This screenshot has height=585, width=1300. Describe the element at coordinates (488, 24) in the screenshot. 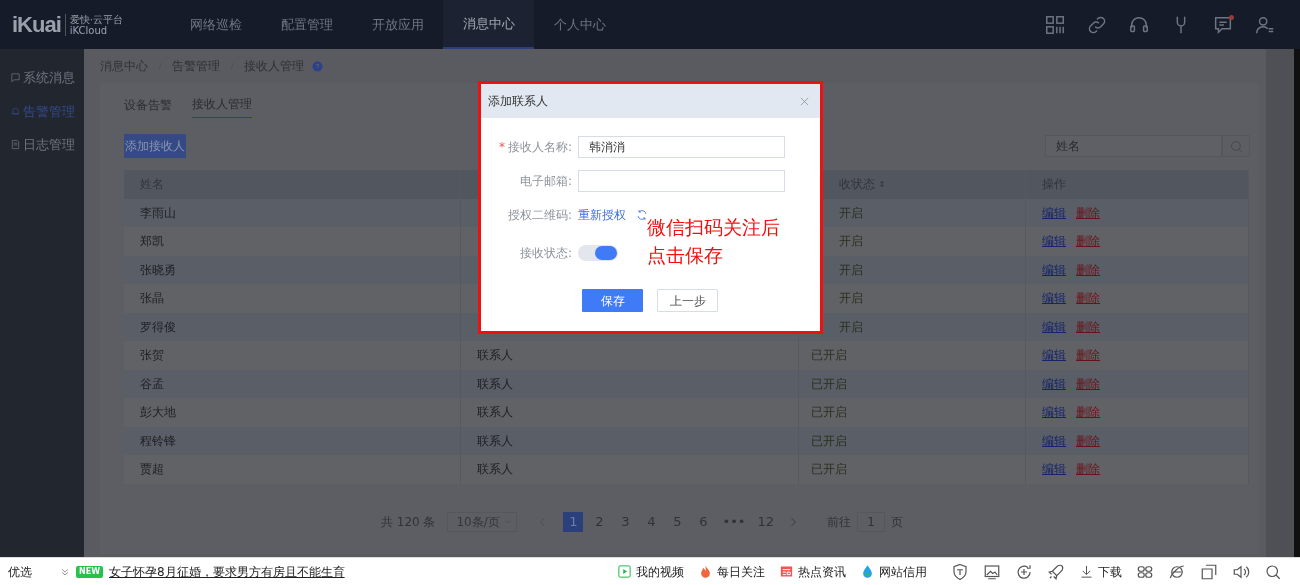

I see `nav-tab: 消息中心` at that location.